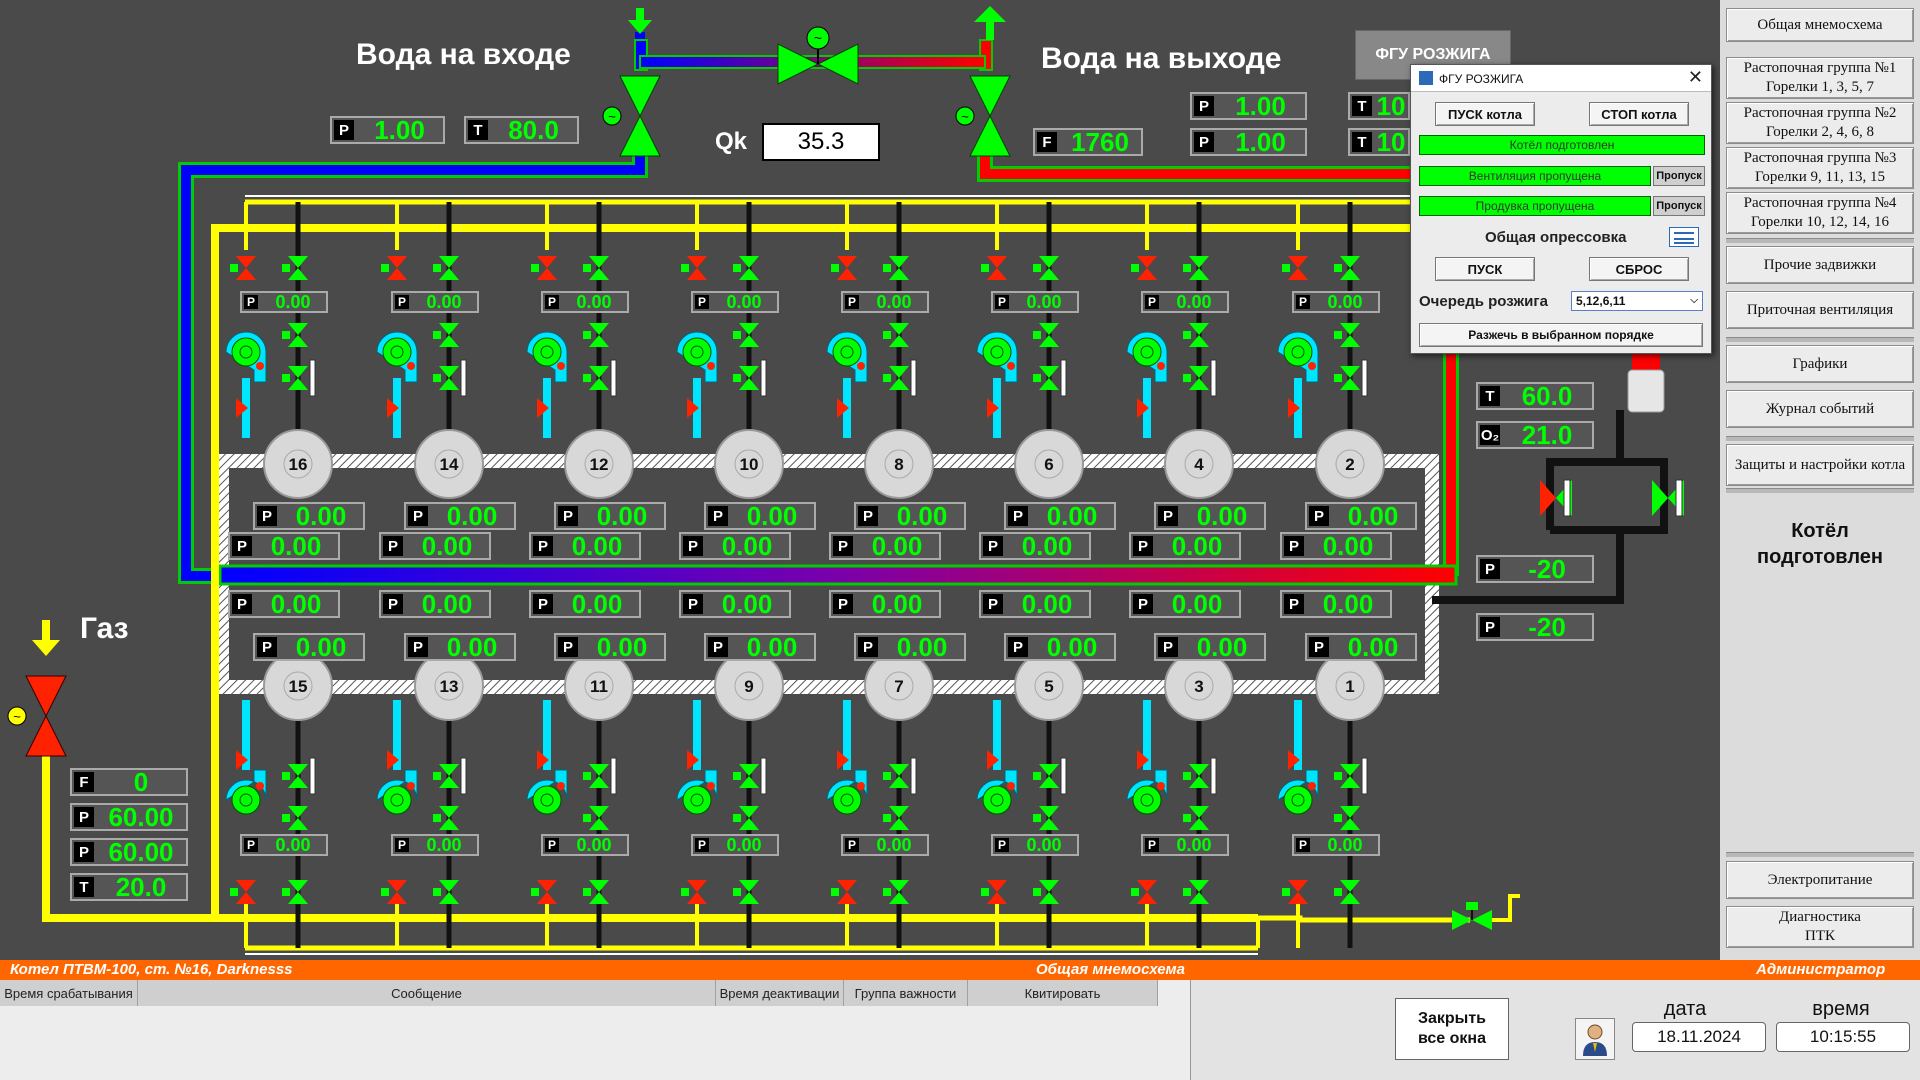 Image resolution: width=1920 pixels, height=1080 pixels. I want to click on burner-circle-icon: 7, so click(899, 686).